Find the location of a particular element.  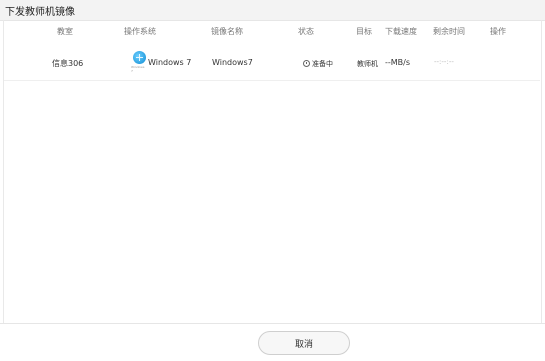

cell-download-speed: --MB/s is located at coordinates (398, 62).